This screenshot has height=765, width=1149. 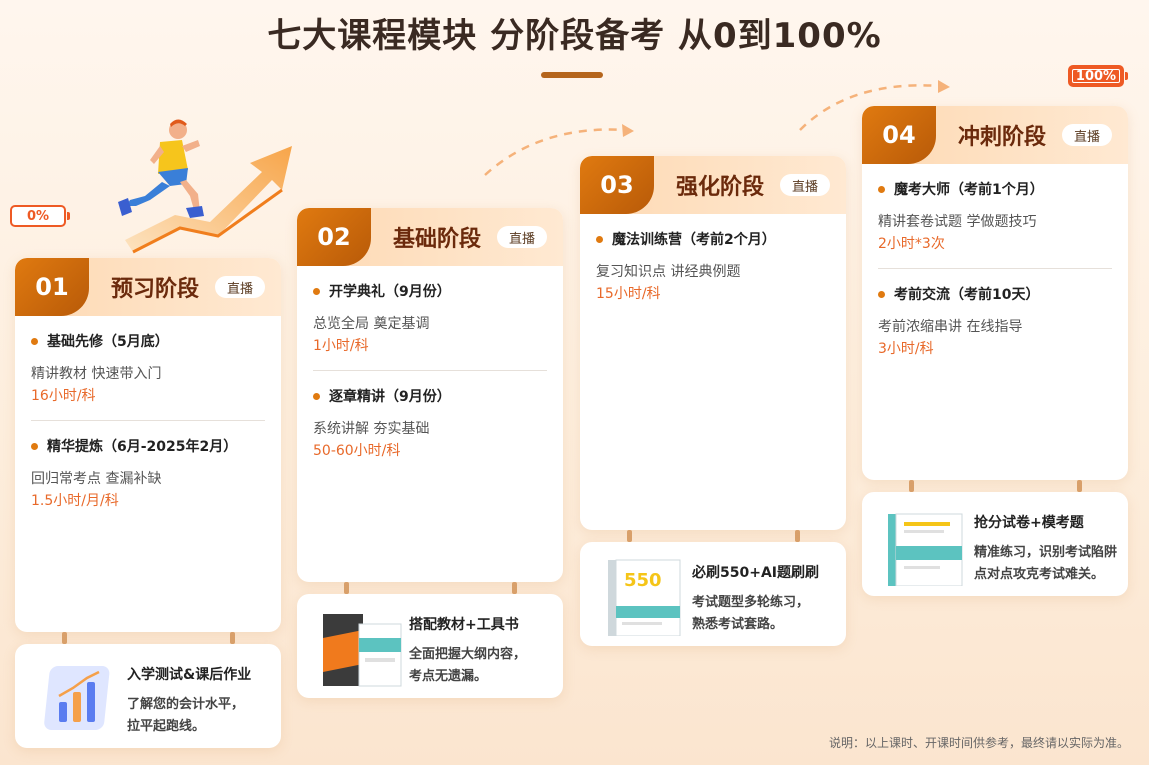 What do you see at coordinates (668, 272) in the screenshot?
I see `course-desc: 复习知识点 讲经典例题` at bounding box center [668, 272].